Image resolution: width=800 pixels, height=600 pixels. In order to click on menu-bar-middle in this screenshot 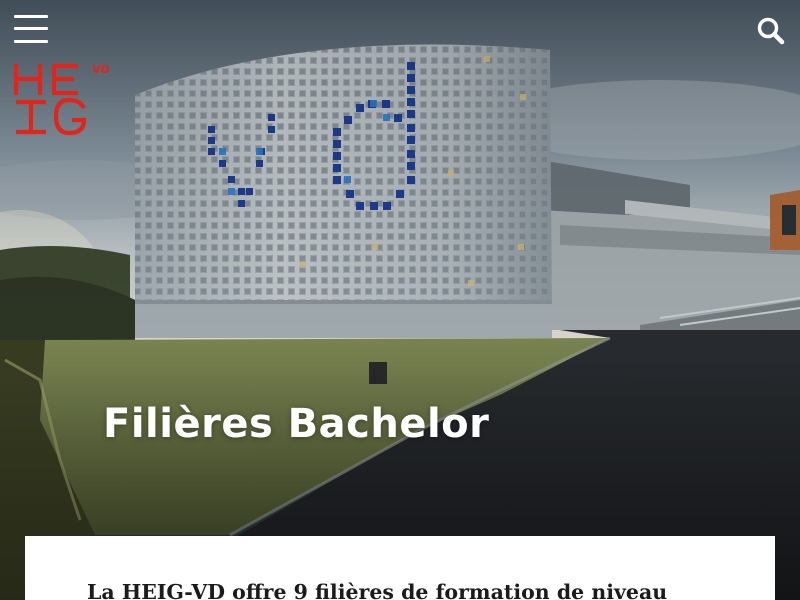, I will do `click(31, 28)`.